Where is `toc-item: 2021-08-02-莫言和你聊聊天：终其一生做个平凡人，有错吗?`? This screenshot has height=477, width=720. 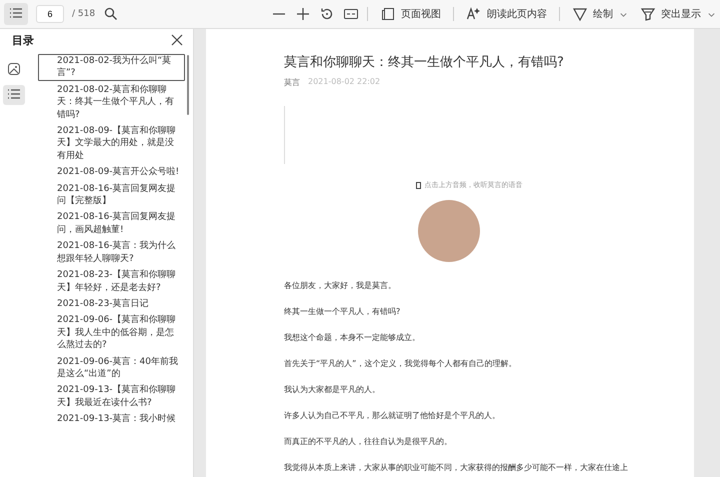 toc-item: 2021-08-02-莫言和你聊聊天：终其一生做个平凡人，有错吗? is located at coordinates (111, 102).